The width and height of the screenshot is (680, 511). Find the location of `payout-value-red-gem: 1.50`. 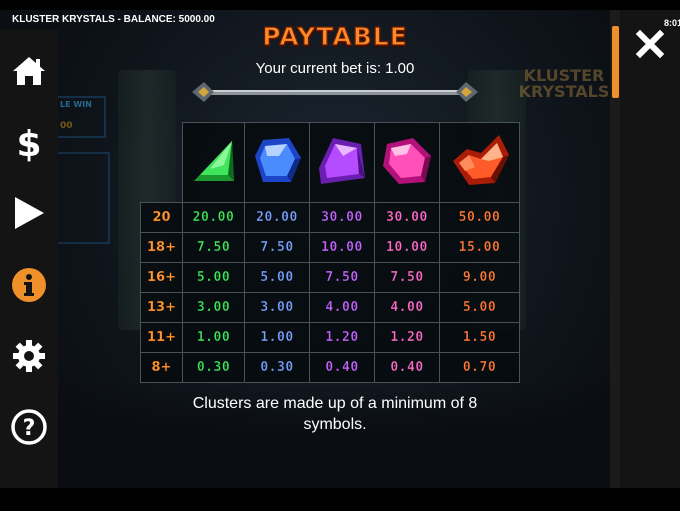

payout-value-red-gem: 1.50 is located at coordinates (479, 337).